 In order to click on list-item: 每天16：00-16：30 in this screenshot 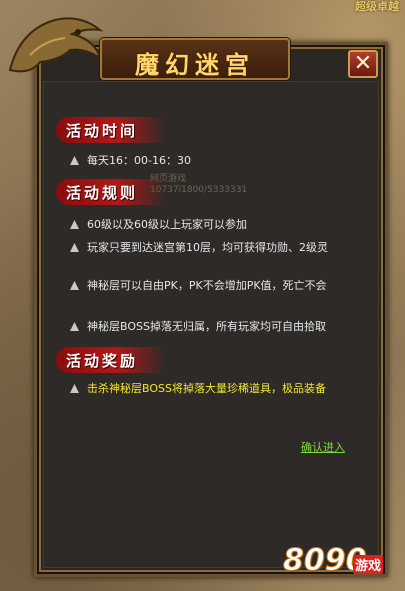, I will do `click(130, 160)`.